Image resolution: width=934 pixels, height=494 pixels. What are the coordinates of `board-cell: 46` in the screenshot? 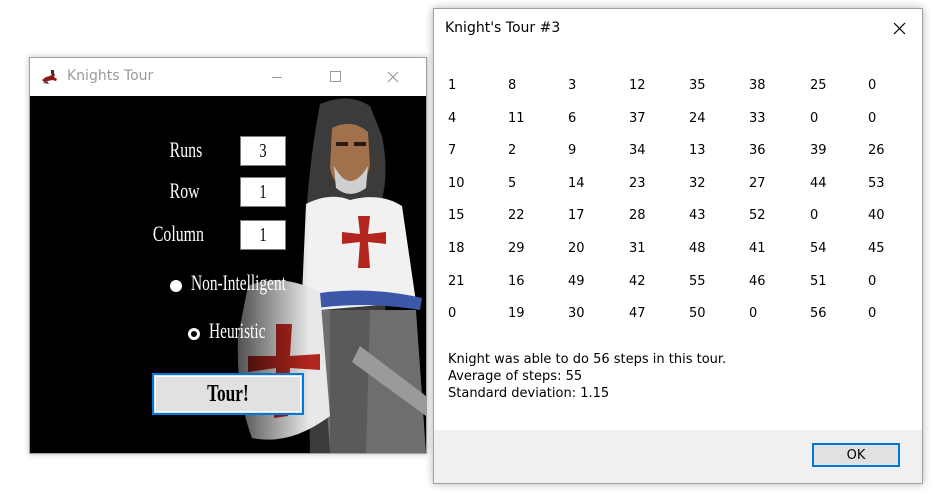 It's located at (757, 281).